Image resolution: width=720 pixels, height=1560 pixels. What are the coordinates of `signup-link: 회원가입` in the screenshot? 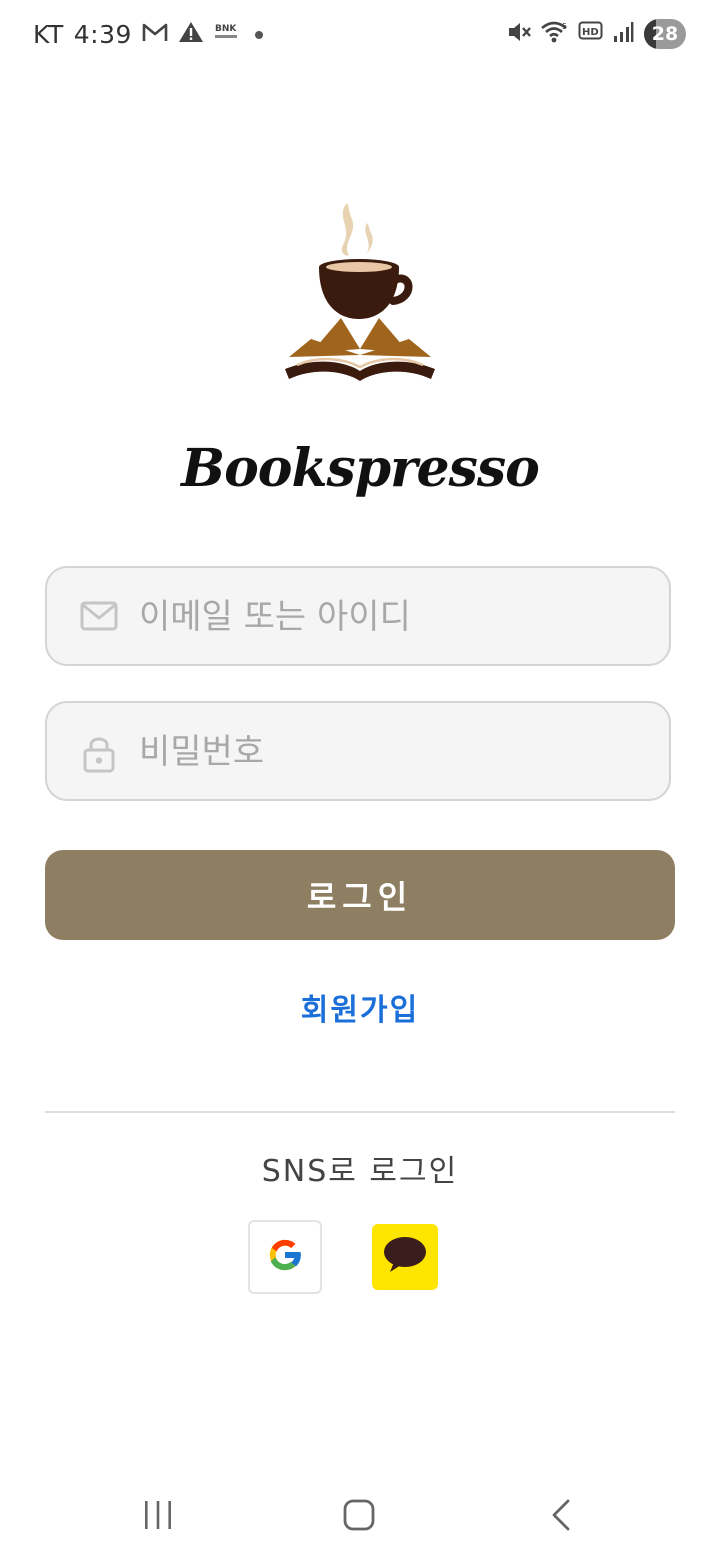 It's located at (360, 1007).